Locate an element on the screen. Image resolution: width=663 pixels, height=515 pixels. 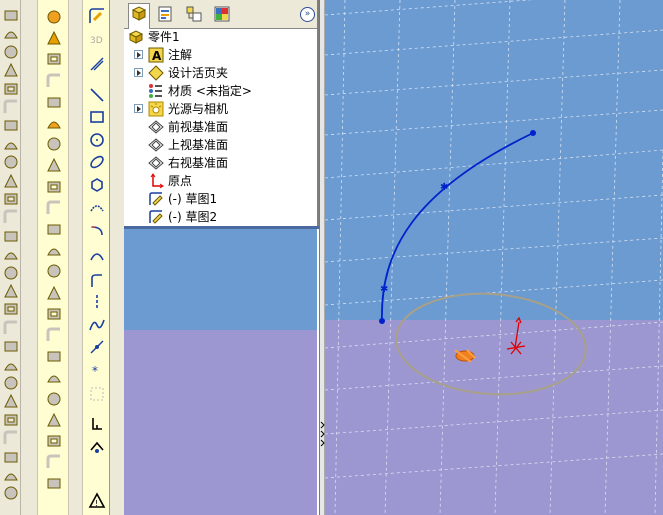
tree-item-label: (-) 草图2 is located at coordinates (193, 217).